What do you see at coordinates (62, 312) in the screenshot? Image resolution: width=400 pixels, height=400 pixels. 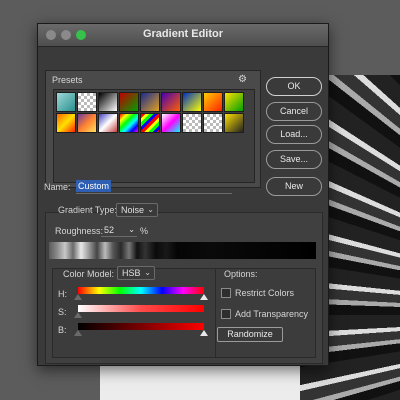 I see `saturation-label: S:` at bounding box center [62, 312].